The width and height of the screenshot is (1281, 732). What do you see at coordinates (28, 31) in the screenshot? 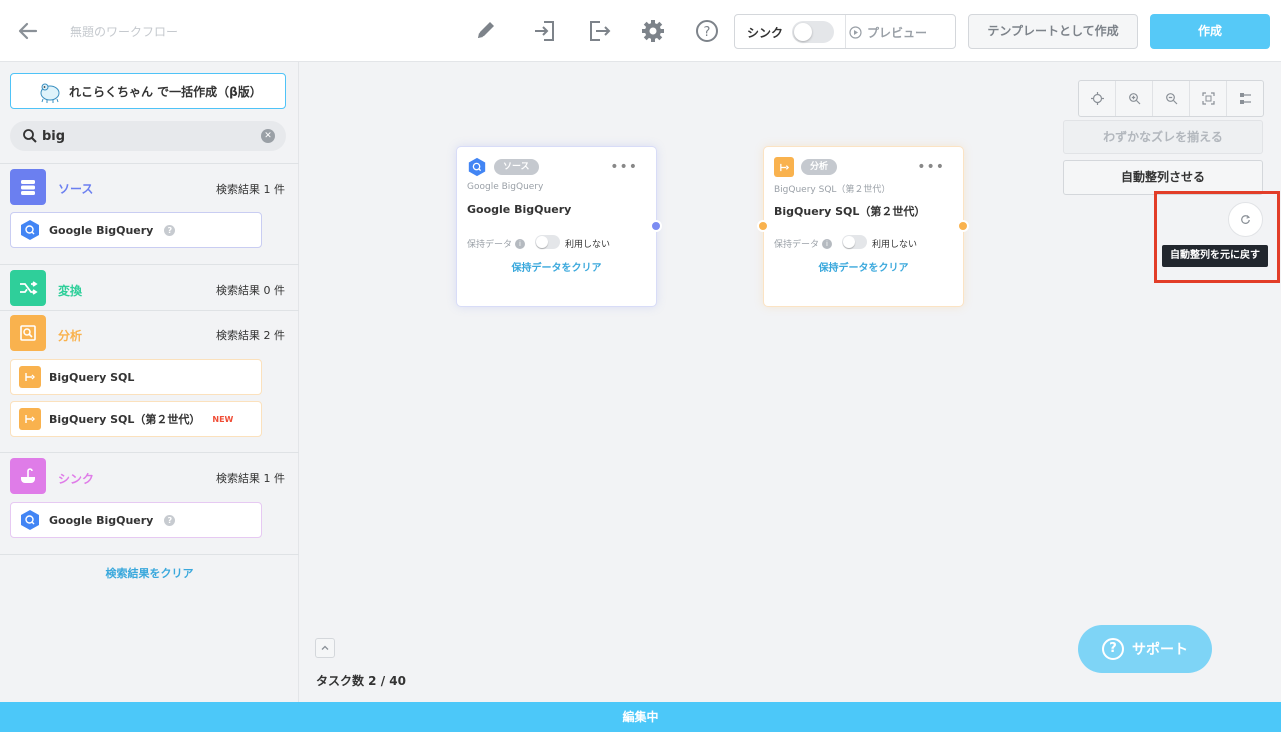
I see `back-arrow-icon` at bounding box center [28, 31].